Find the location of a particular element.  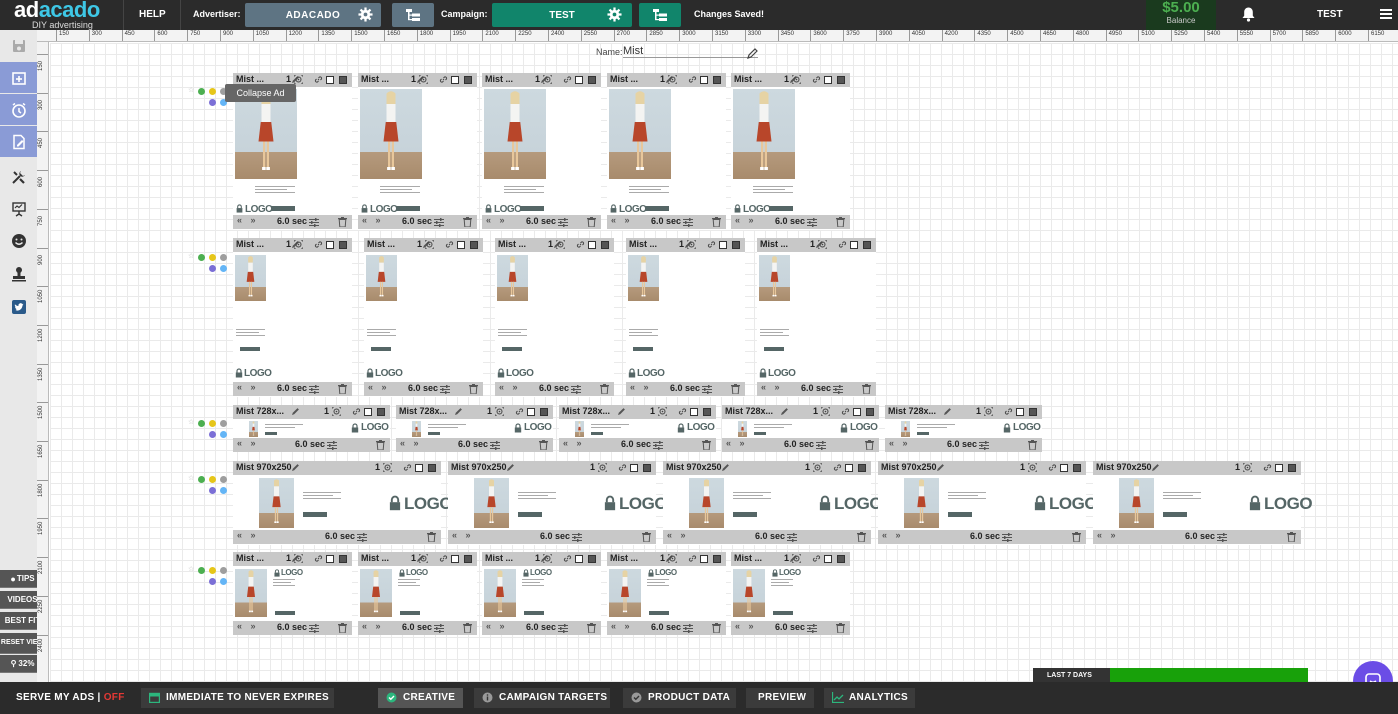

bell-icon is located at coordinates (1248, 14).